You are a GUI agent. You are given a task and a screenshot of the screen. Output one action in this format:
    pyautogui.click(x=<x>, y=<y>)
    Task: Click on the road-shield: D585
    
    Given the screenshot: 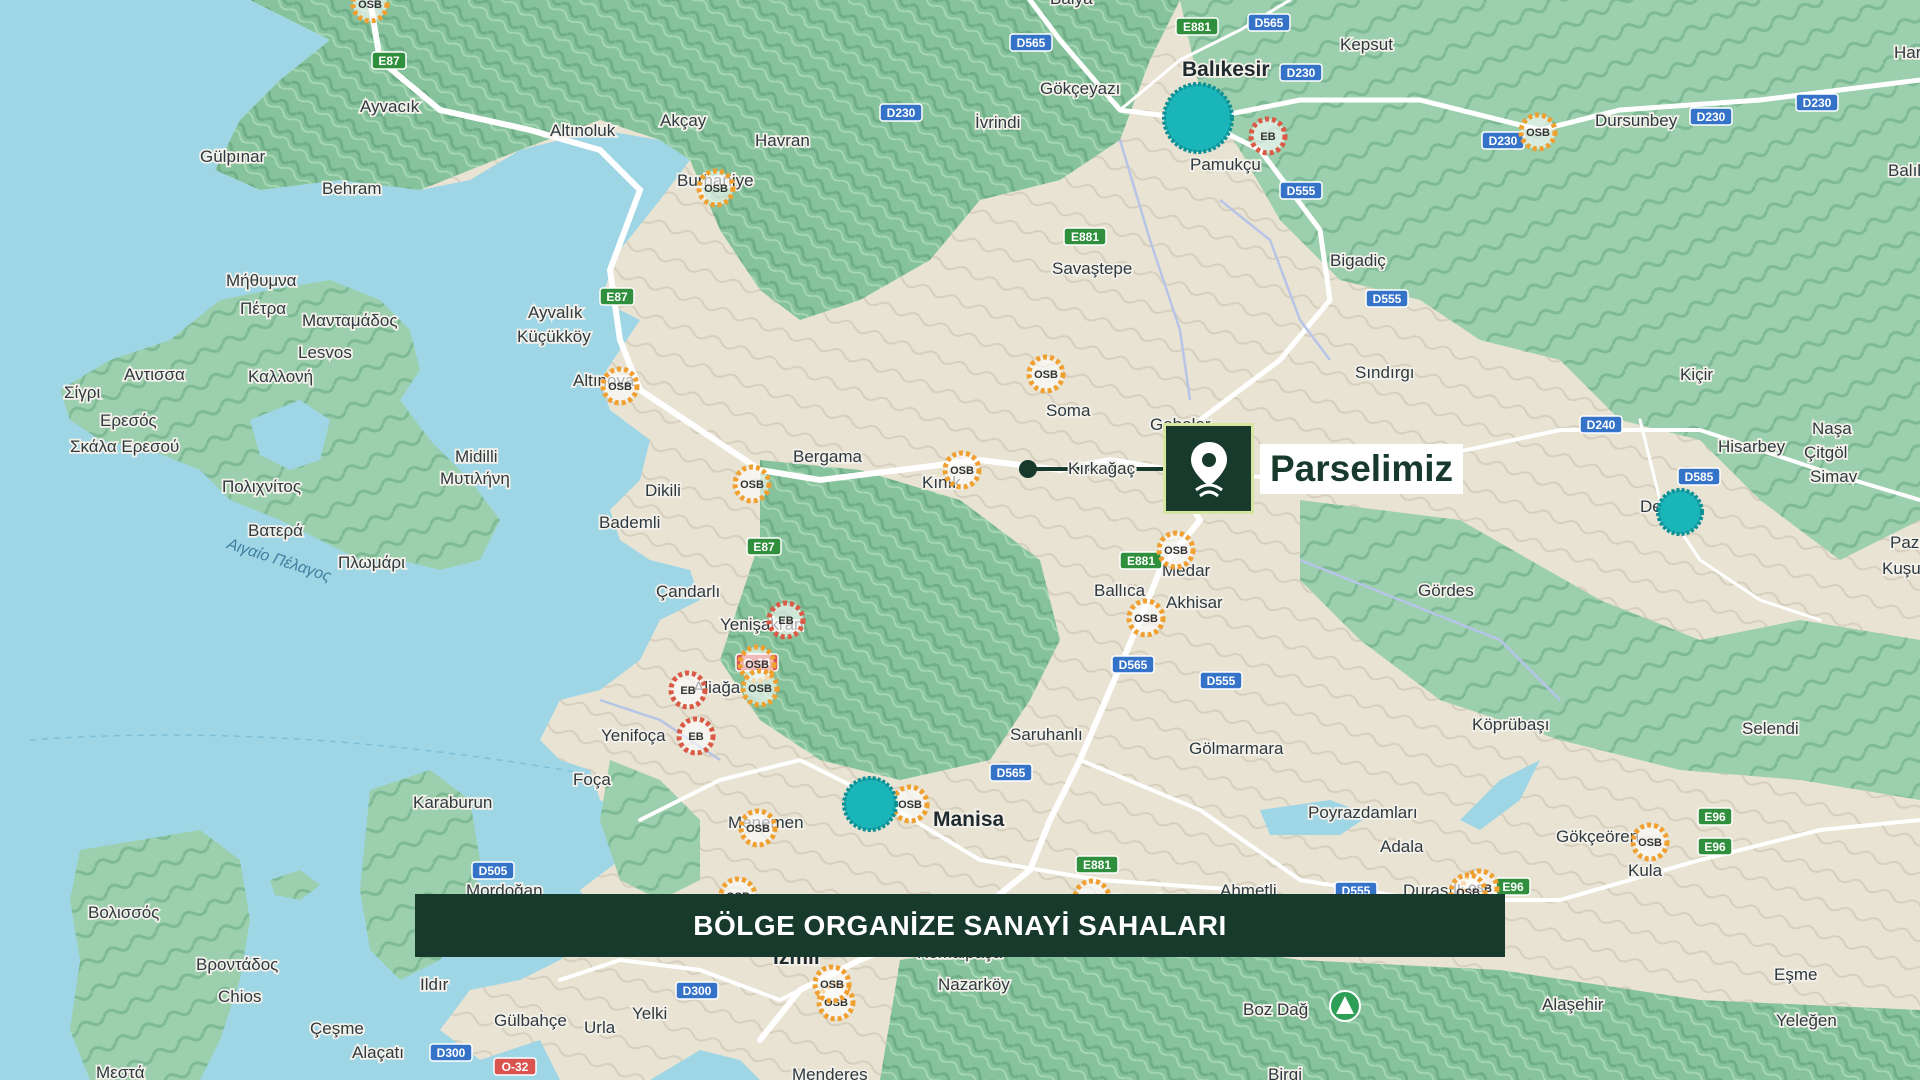 What is the action you would take?
    pyautogui.click(x=1699, y=476)
    